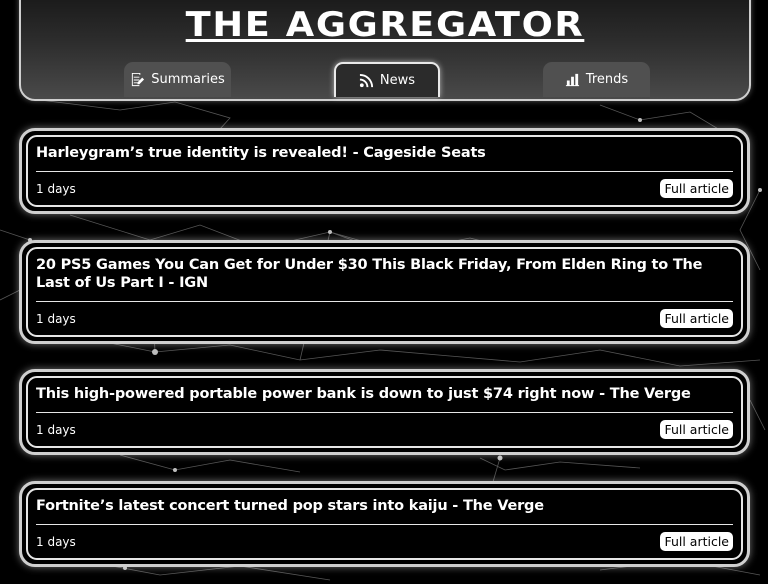 The width and height of the screenshot is (768, 584). I want to click on tab-news-label: News, so click(397, 80).